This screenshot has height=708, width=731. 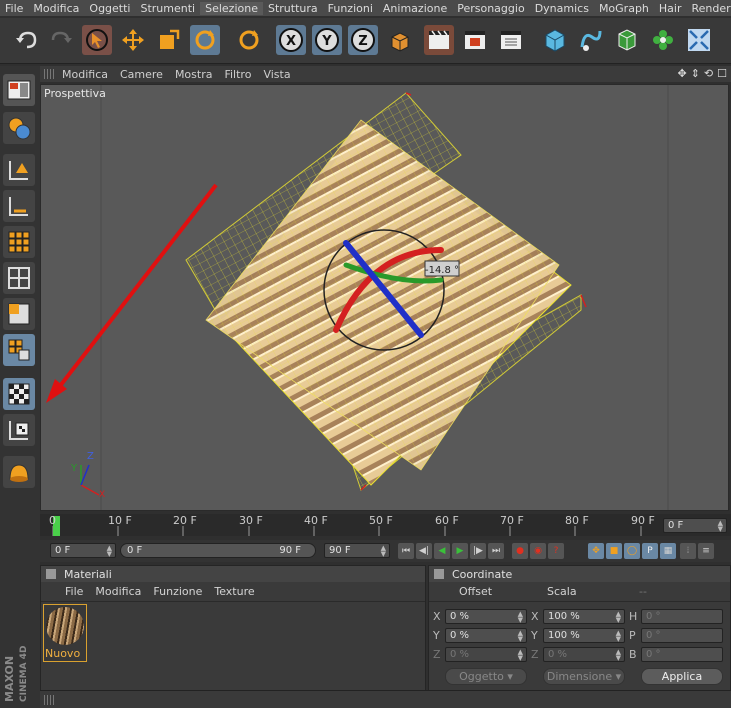 I want to click on menu-funzioni: Funzioni, so click(x=350, y=8).